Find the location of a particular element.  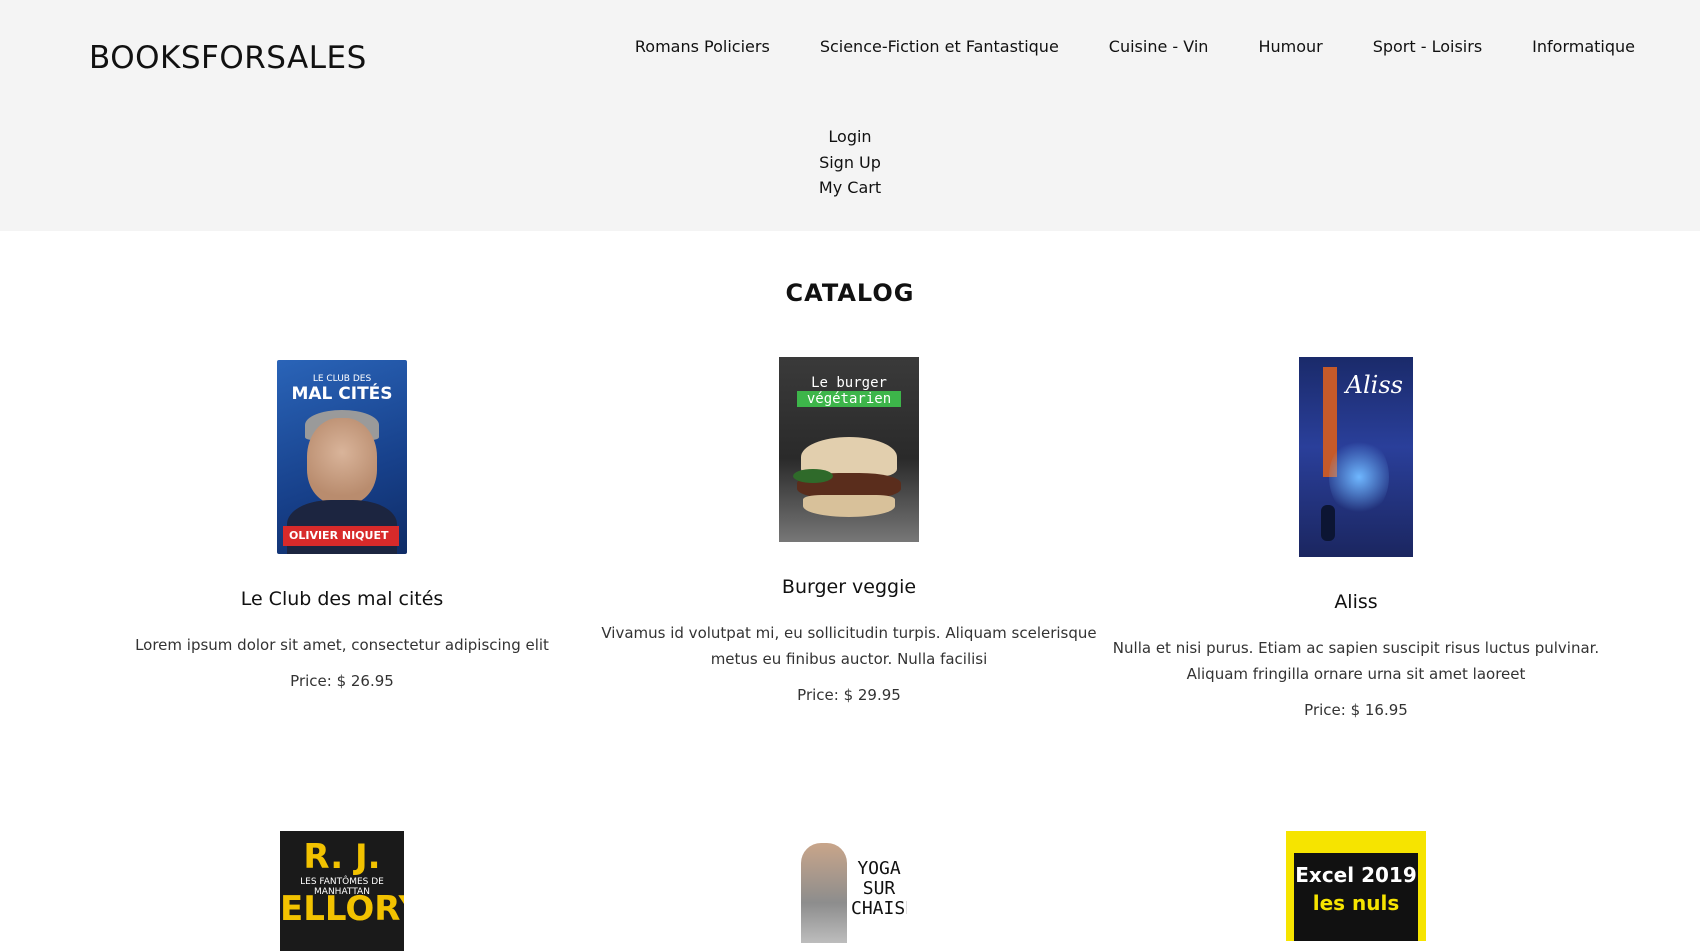

product-title: Le Club des mal cités is located at coordinates (342, 599).